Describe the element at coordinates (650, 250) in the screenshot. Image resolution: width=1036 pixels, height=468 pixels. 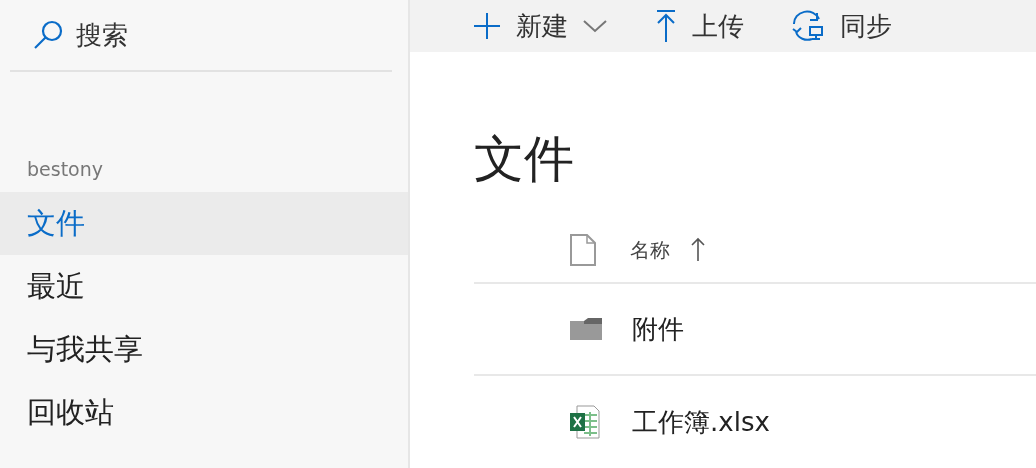
I see `column-header: 名称` at that location.